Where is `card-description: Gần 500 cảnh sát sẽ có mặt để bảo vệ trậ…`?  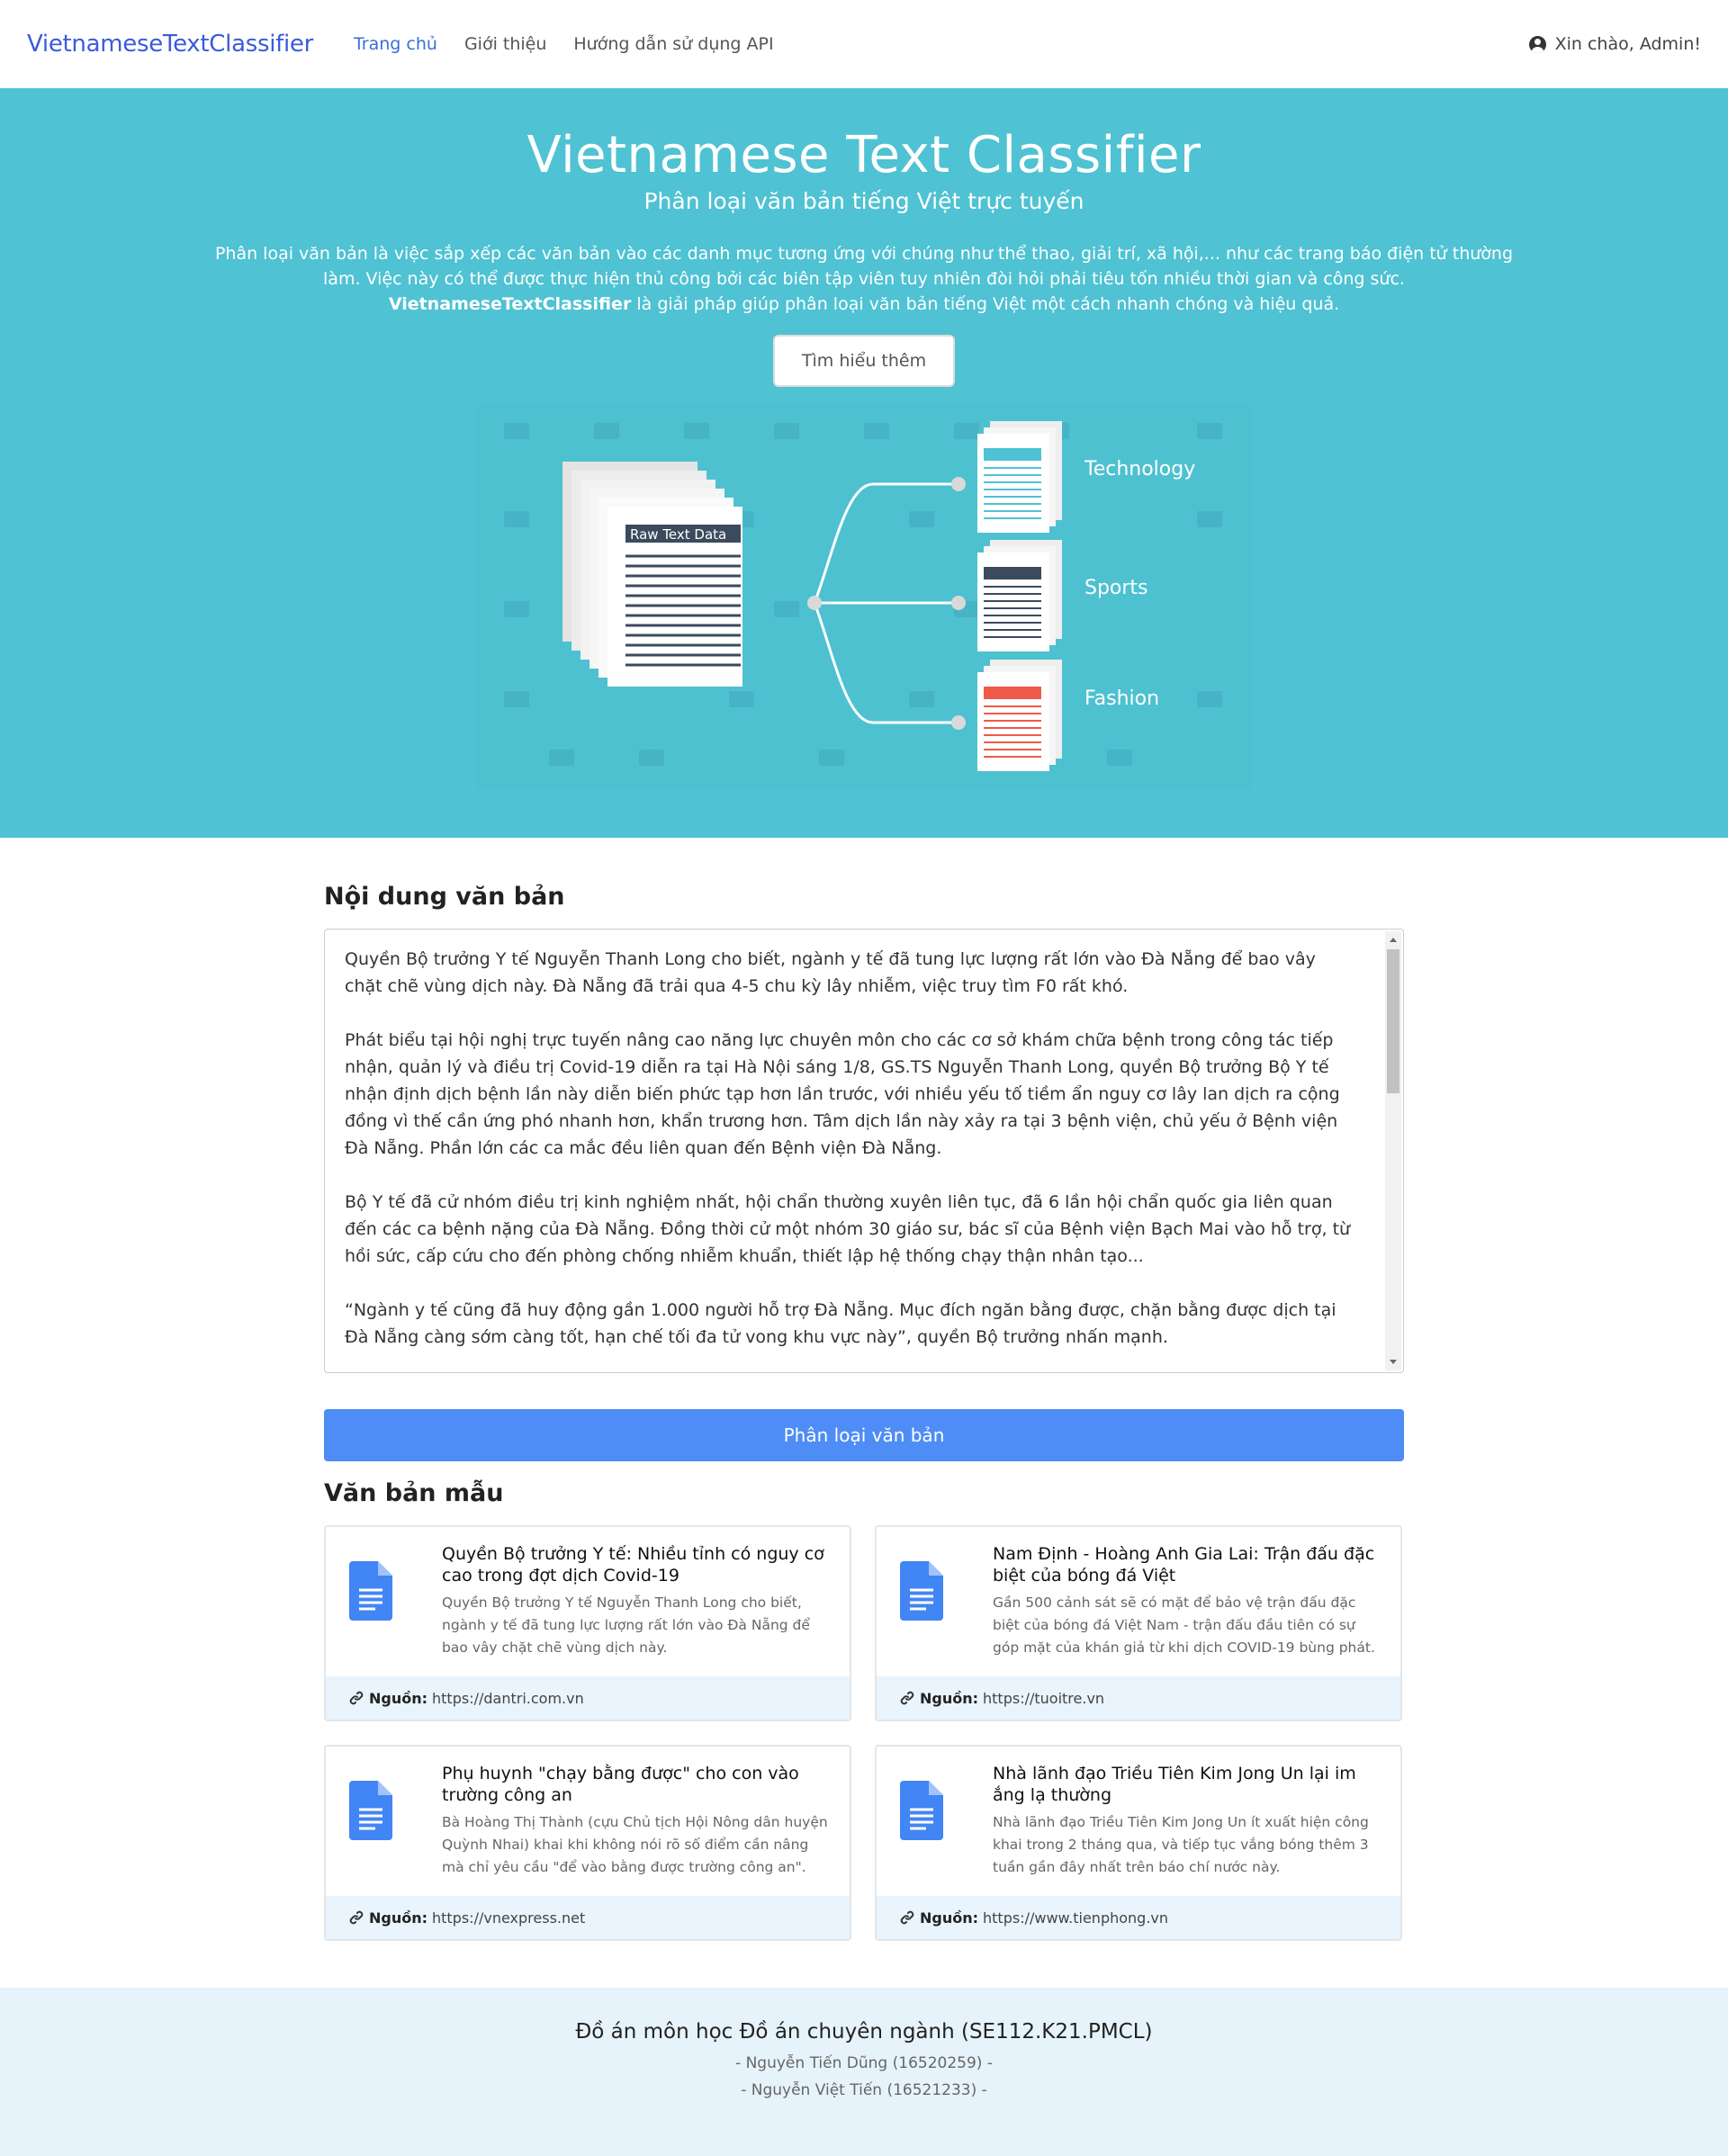 card-description: Gần 500 cảnh sát sẽ có mặt để bảo vệ trậ… is located at coordinates (1184, 1625).